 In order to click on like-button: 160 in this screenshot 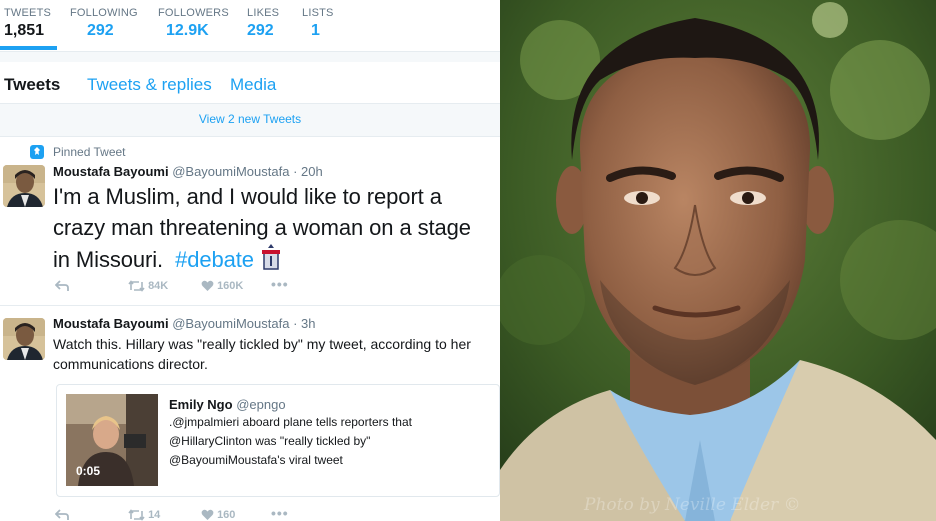, I will do `click(218, 515)`.